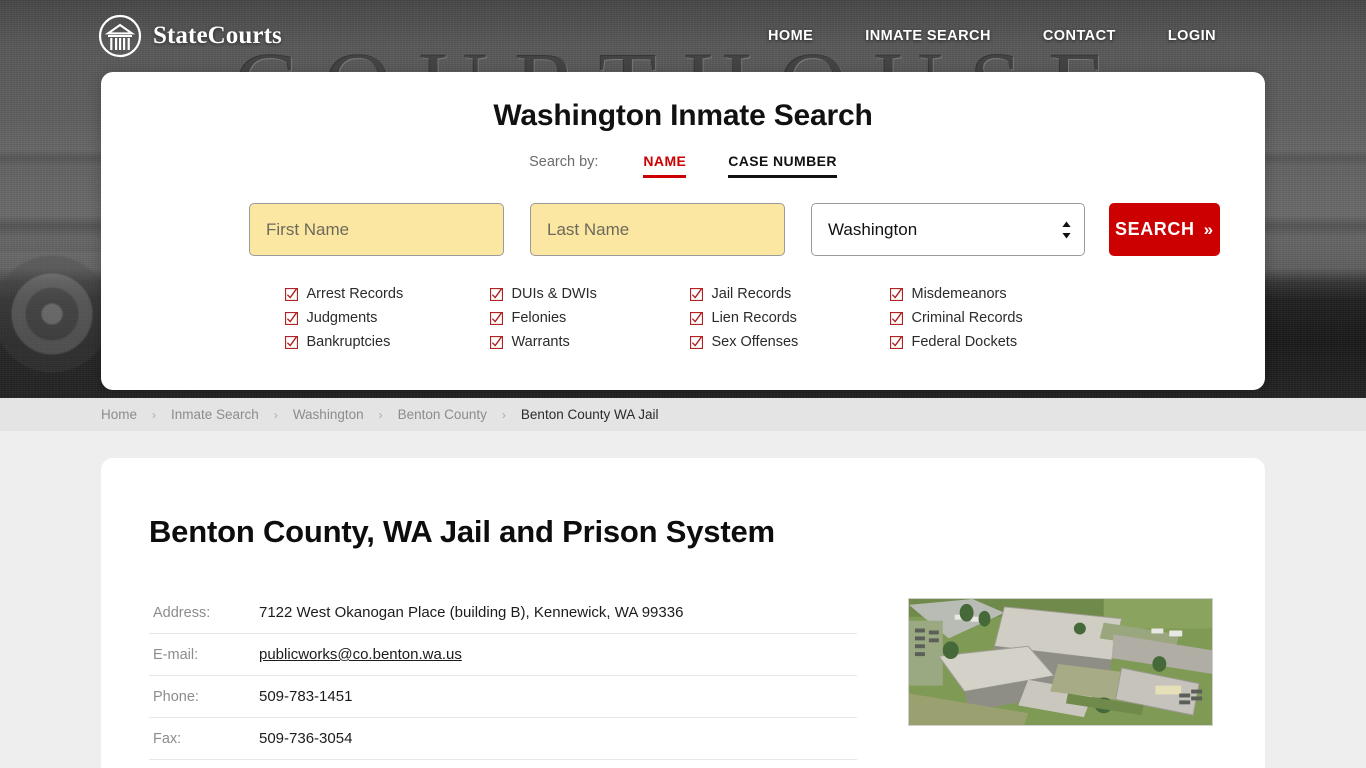 Image resolution: width=1366 pixels, height=768 pixels. What do you see at coordinates (589, 318) in the screenshot?
I see `record-type-item: Felonies` at bounding box center [589, 318].